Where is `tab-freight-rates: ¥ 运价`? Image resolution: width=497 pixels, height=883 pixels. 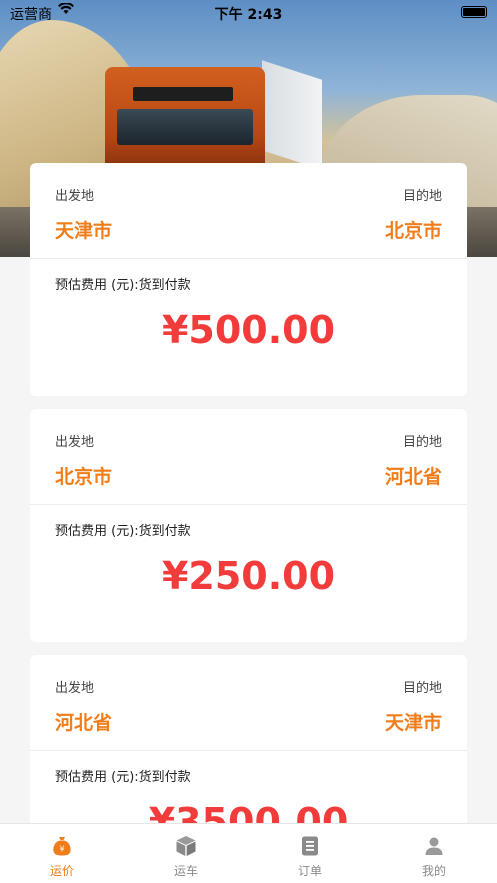 tab-freight-rates: ¥ 运价 is located at coordinates (62, 853).